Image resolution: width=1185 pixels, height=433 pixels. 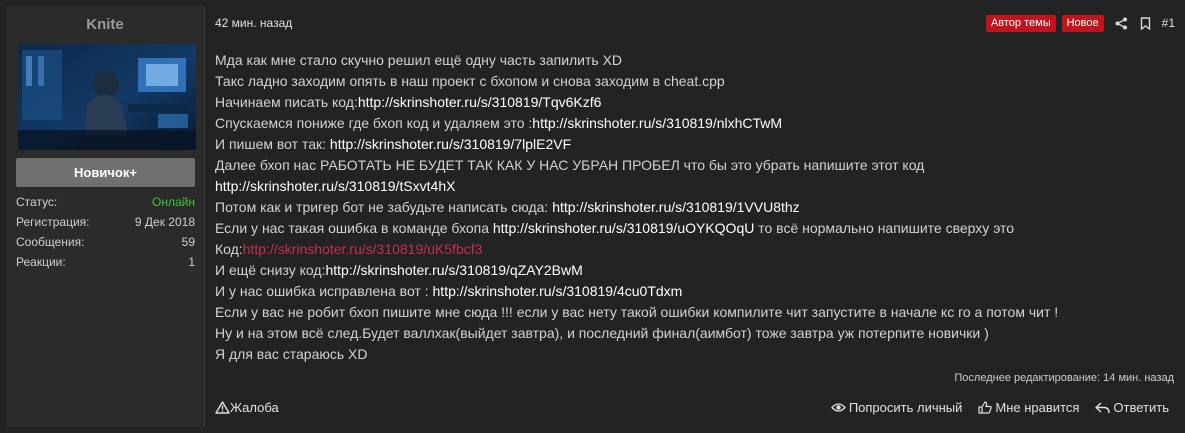 What do you see at coordinates (1141, 407) in the screenshot?
I see `reply-label: Ответить` at bounding box center [1141, 407].